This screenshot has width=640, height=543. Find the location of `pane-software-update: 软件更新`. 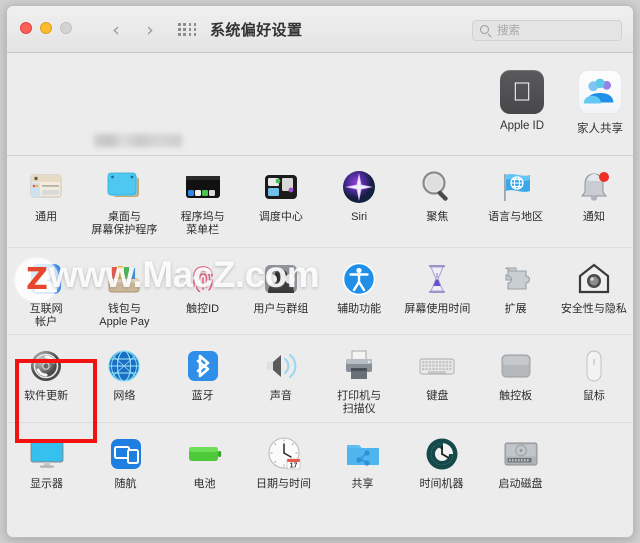

pane-software-update: 软件更新 is located at coordinates (46, 378).